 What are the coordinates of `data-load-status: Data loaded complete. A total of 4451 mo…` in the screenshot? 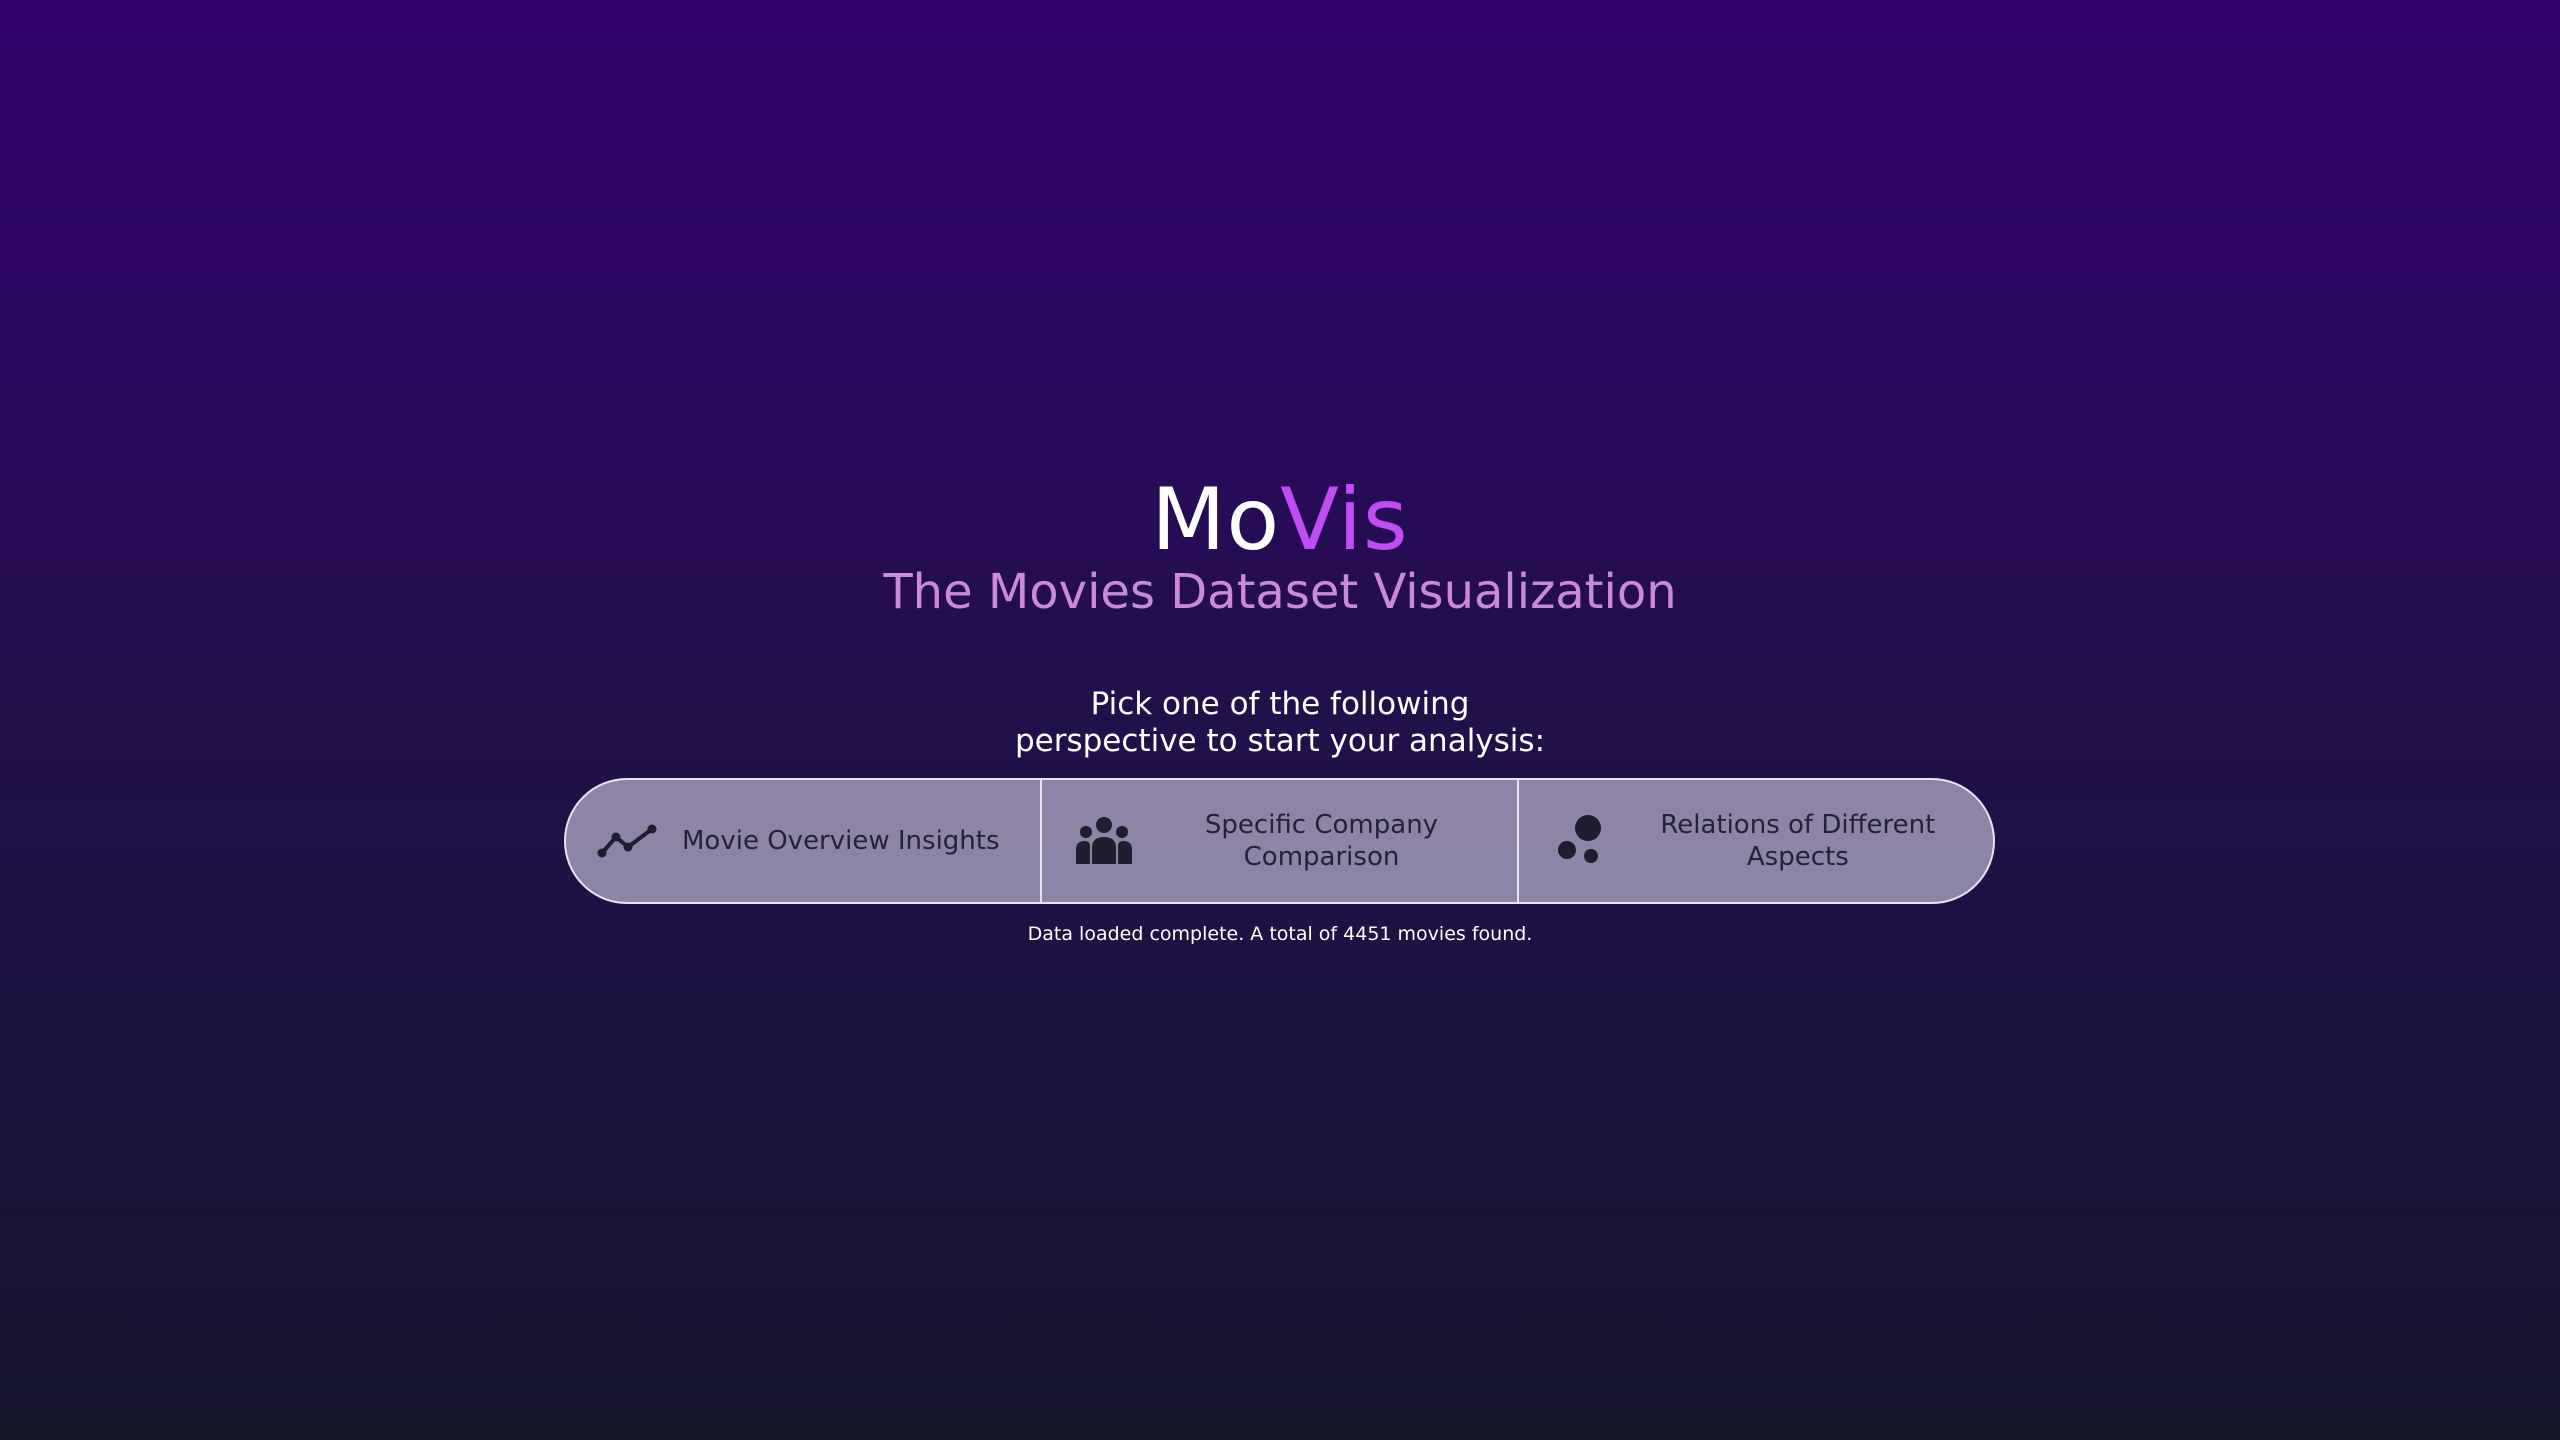 It's located at (1280, 934).